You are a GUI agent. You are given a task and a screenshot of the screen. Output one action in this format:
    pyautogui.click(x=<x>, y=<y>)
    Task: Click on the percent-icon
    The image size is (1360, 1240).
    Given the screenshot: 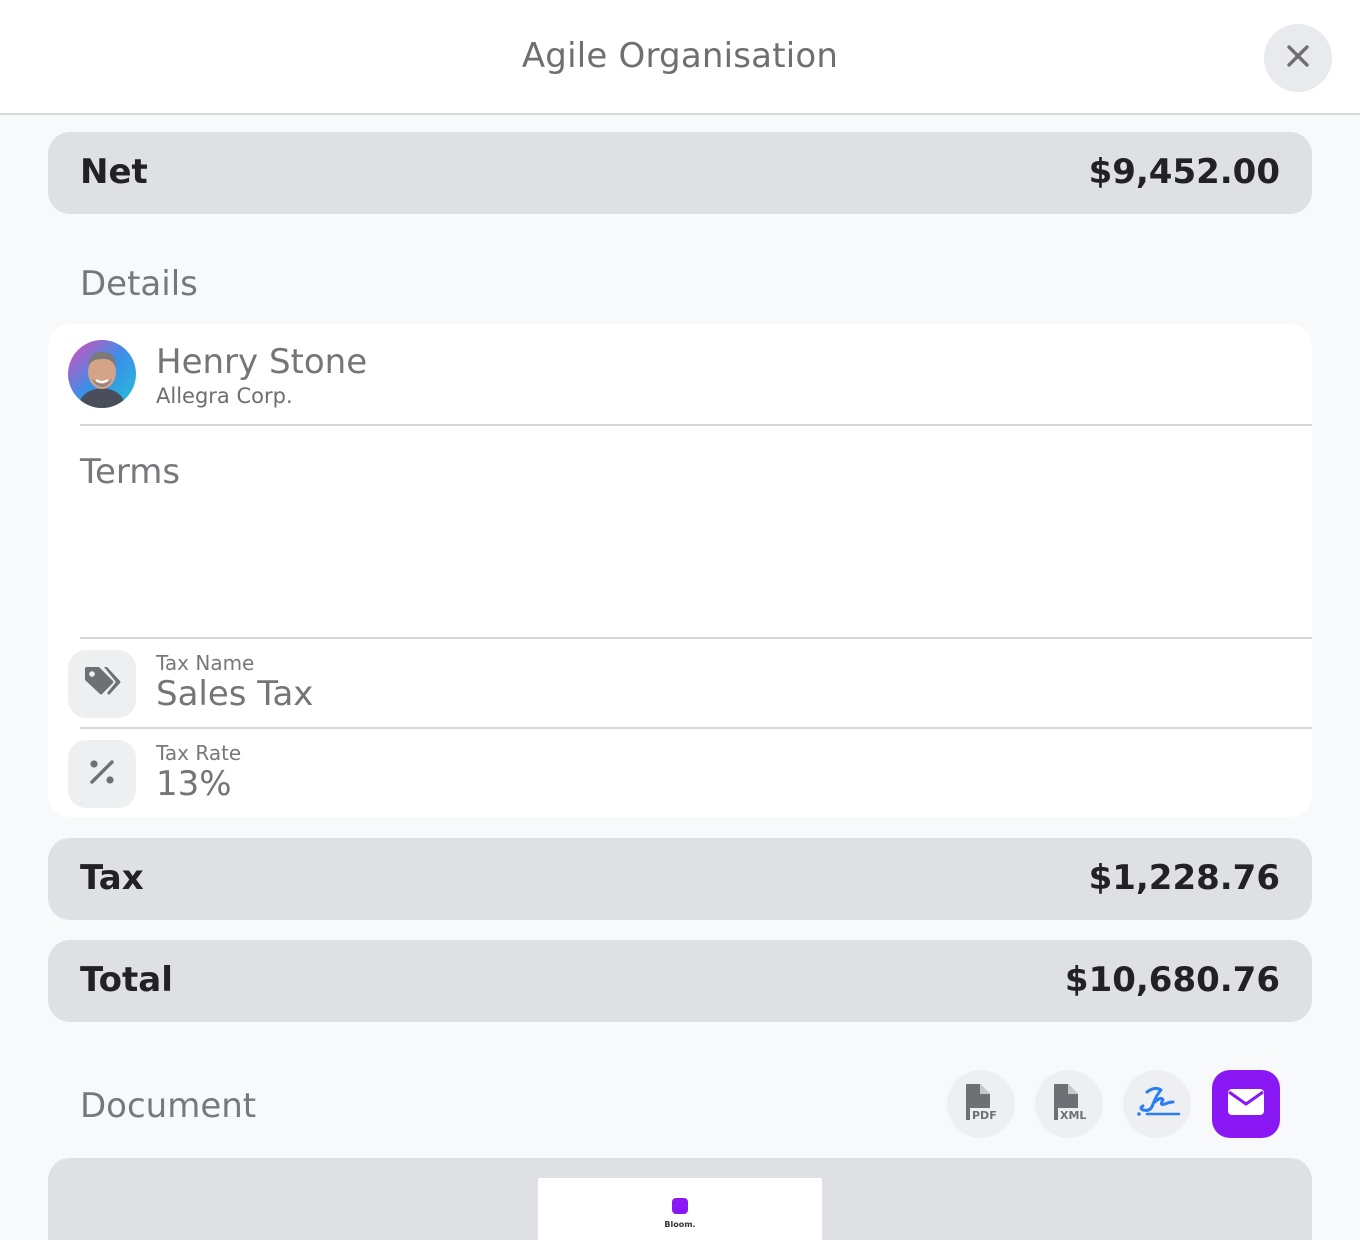 What is the action you would take?
    pyautogui.click(x=102, y=774)
    